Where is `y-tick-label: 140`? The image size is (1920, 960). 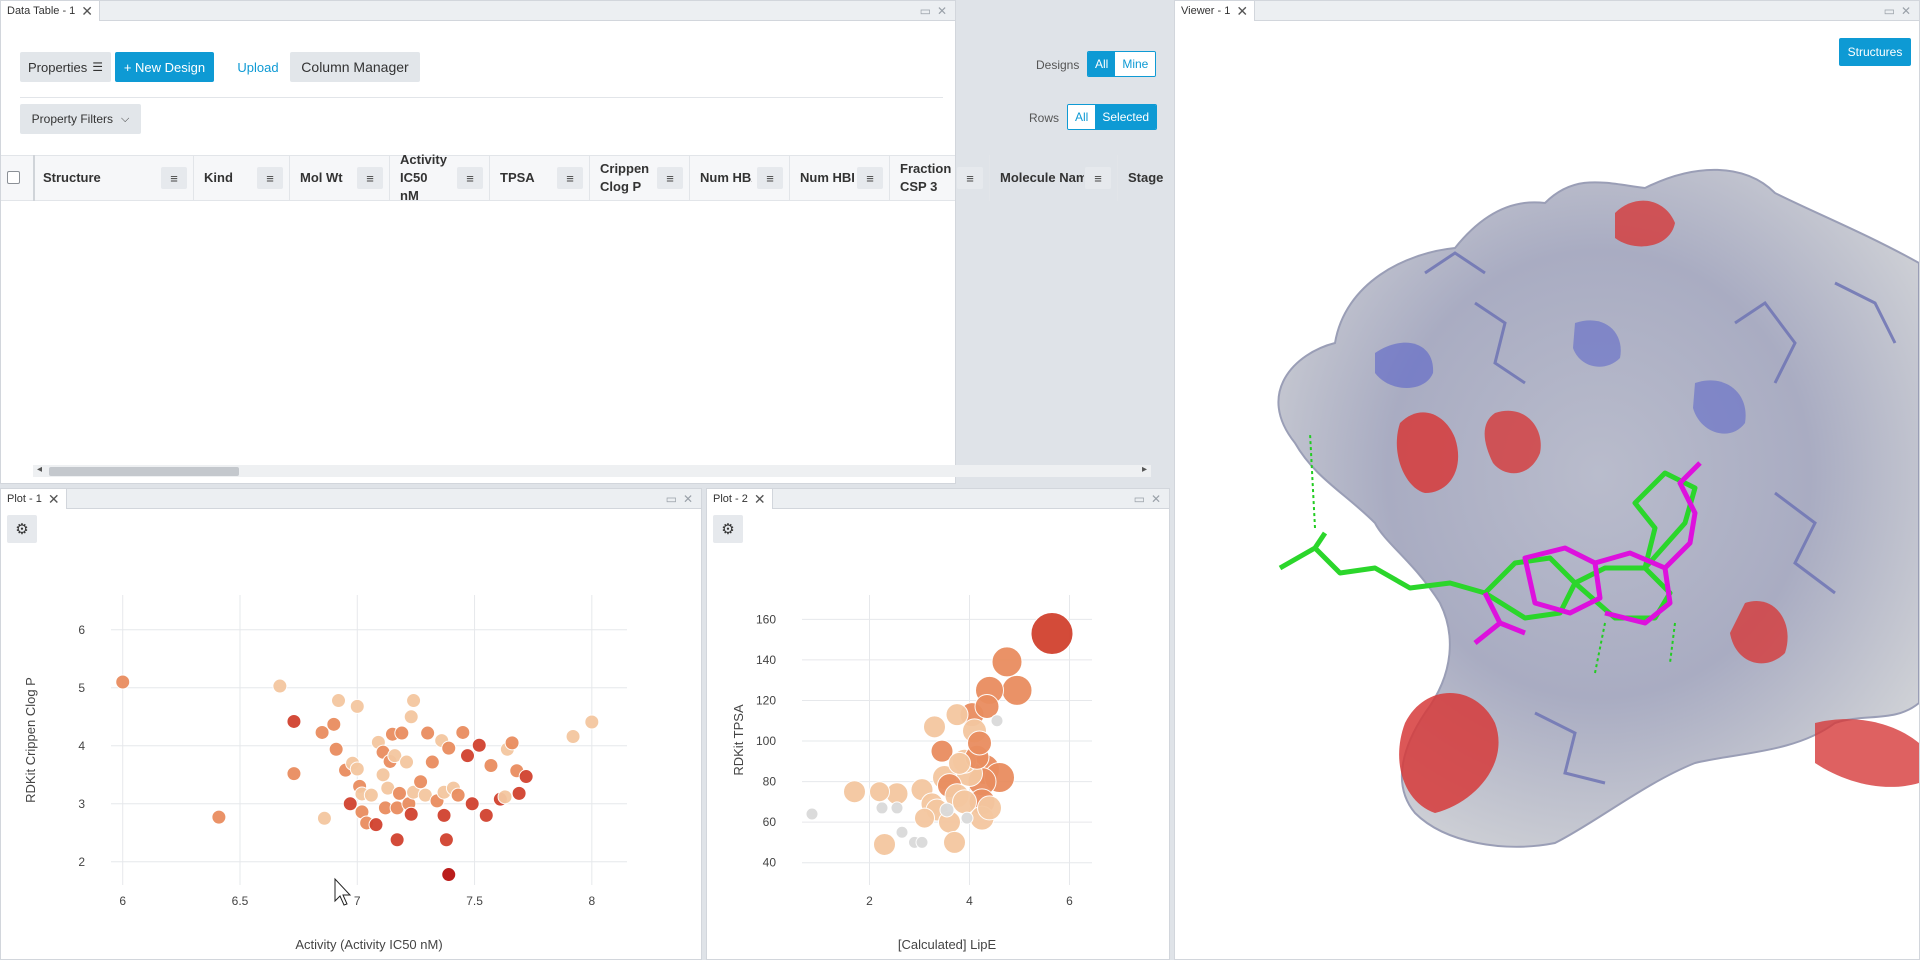 y-tick-label: 140 is located at coordinates (766, 660).